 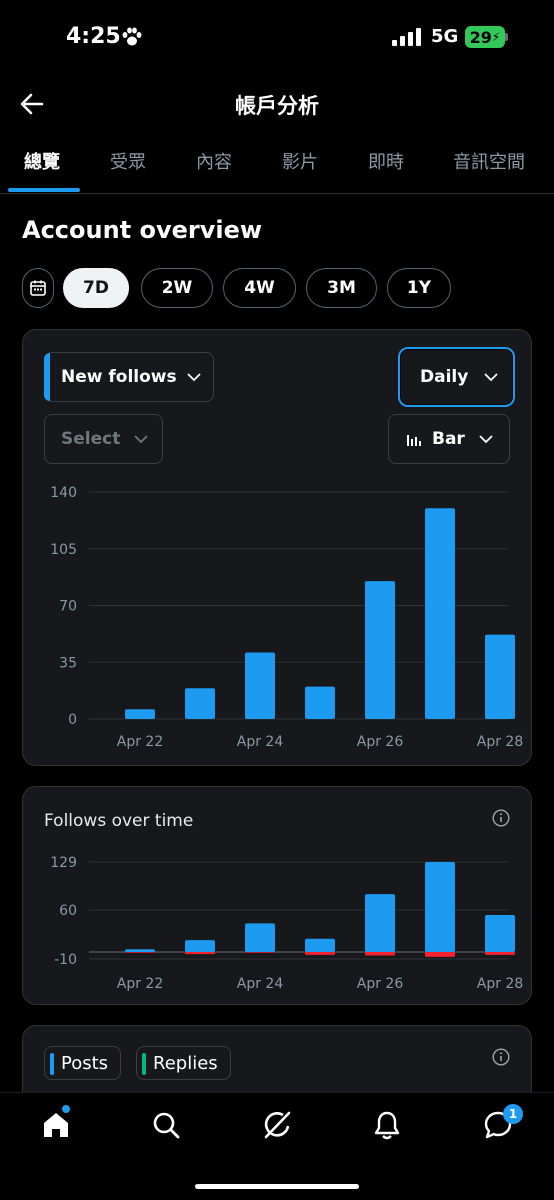 What do you see at coordinates (142, 230) in the screenshot?
I see `section-title: Account overview` at bounding box center [142, 230].